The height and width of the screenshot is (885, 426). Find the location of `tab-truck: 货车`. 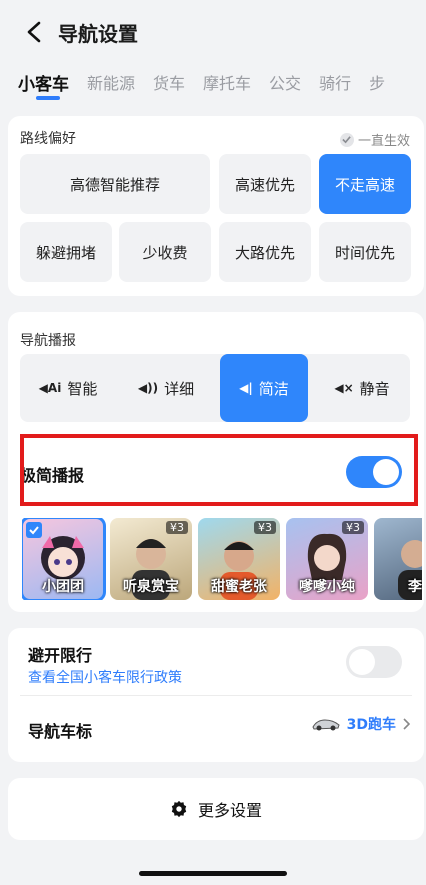

tab-truck: 货车 is located at coordinates (169, 84).